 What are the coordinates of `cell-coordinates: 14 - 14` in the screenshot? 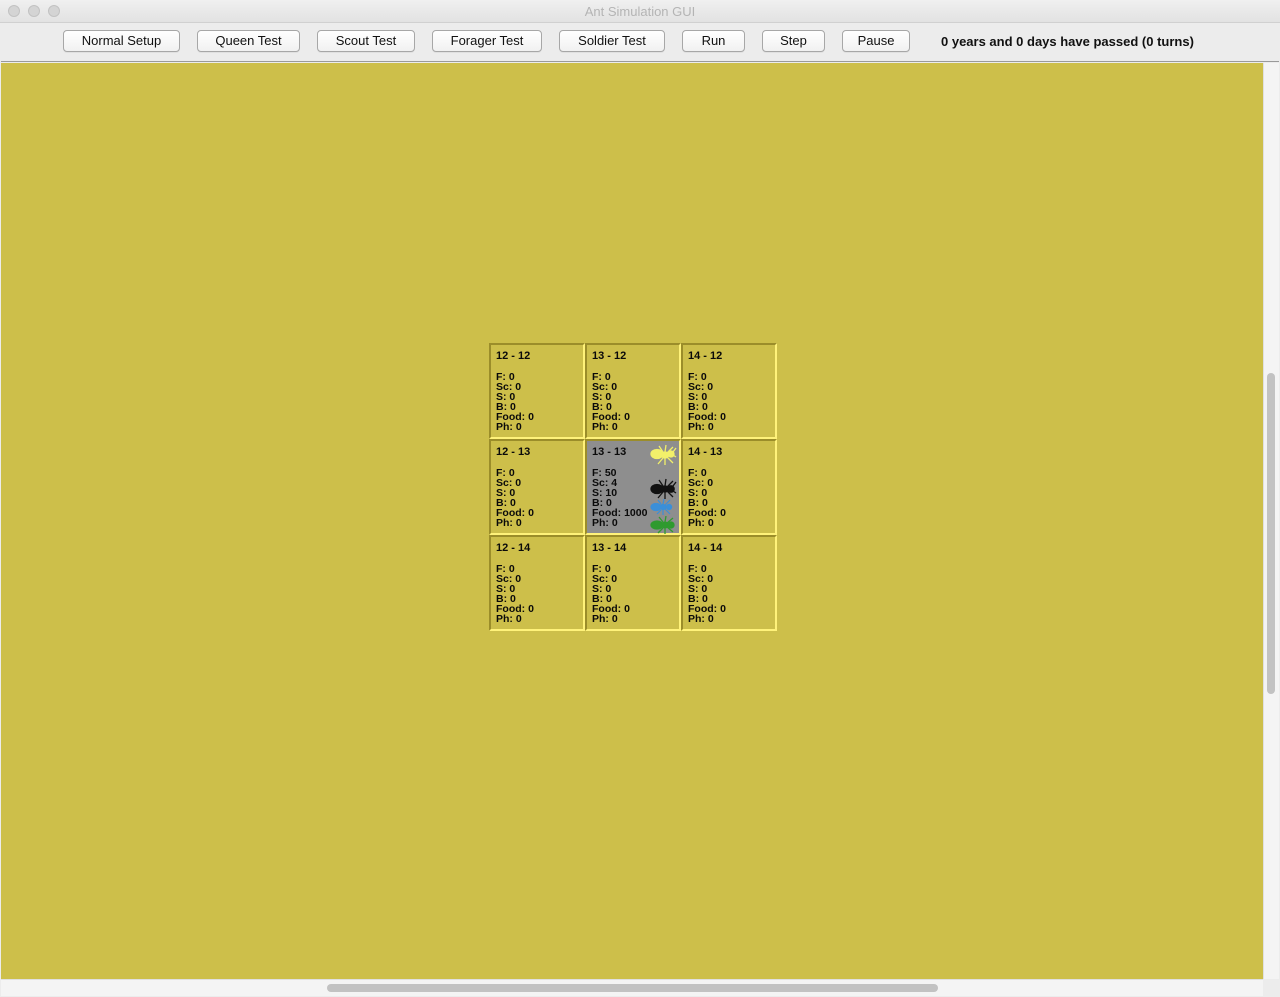 It's located at (705, 548).